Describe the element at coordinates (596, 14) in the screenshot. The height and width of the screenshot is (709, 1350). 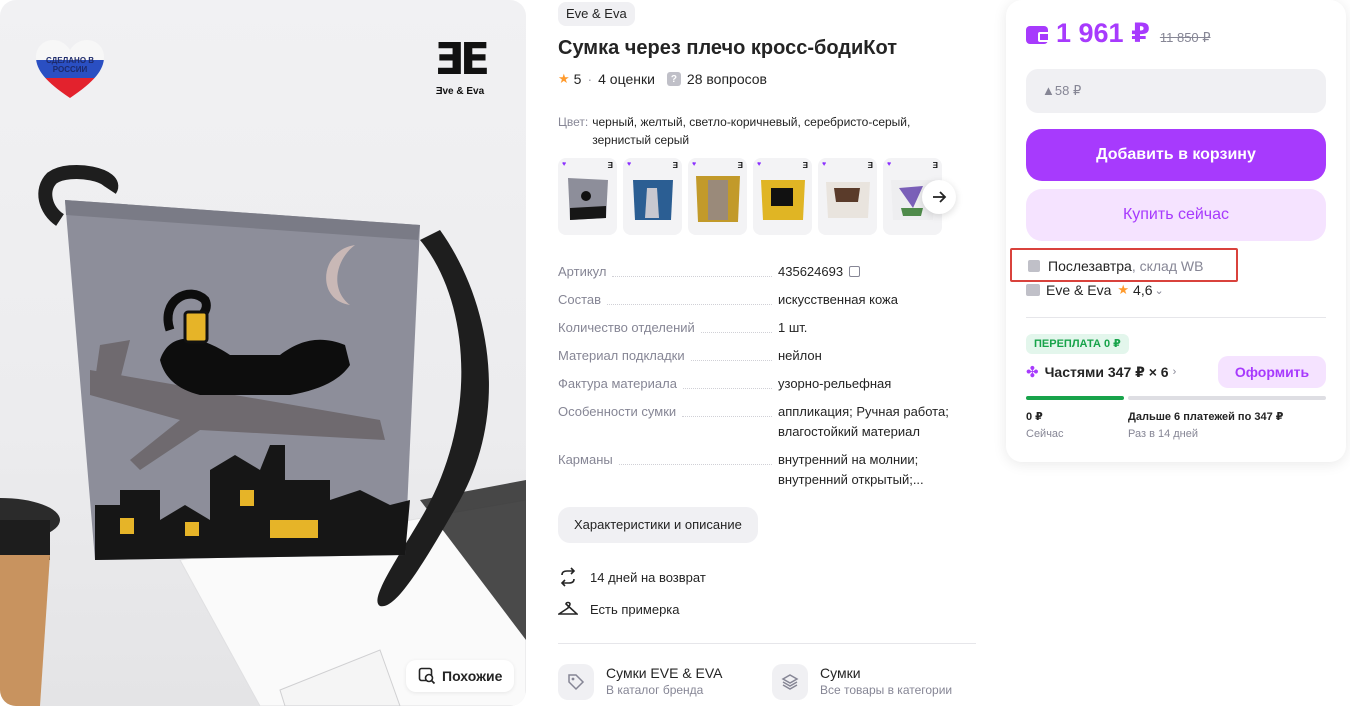
I see `brand-chip: Eve & Eva` at that location.